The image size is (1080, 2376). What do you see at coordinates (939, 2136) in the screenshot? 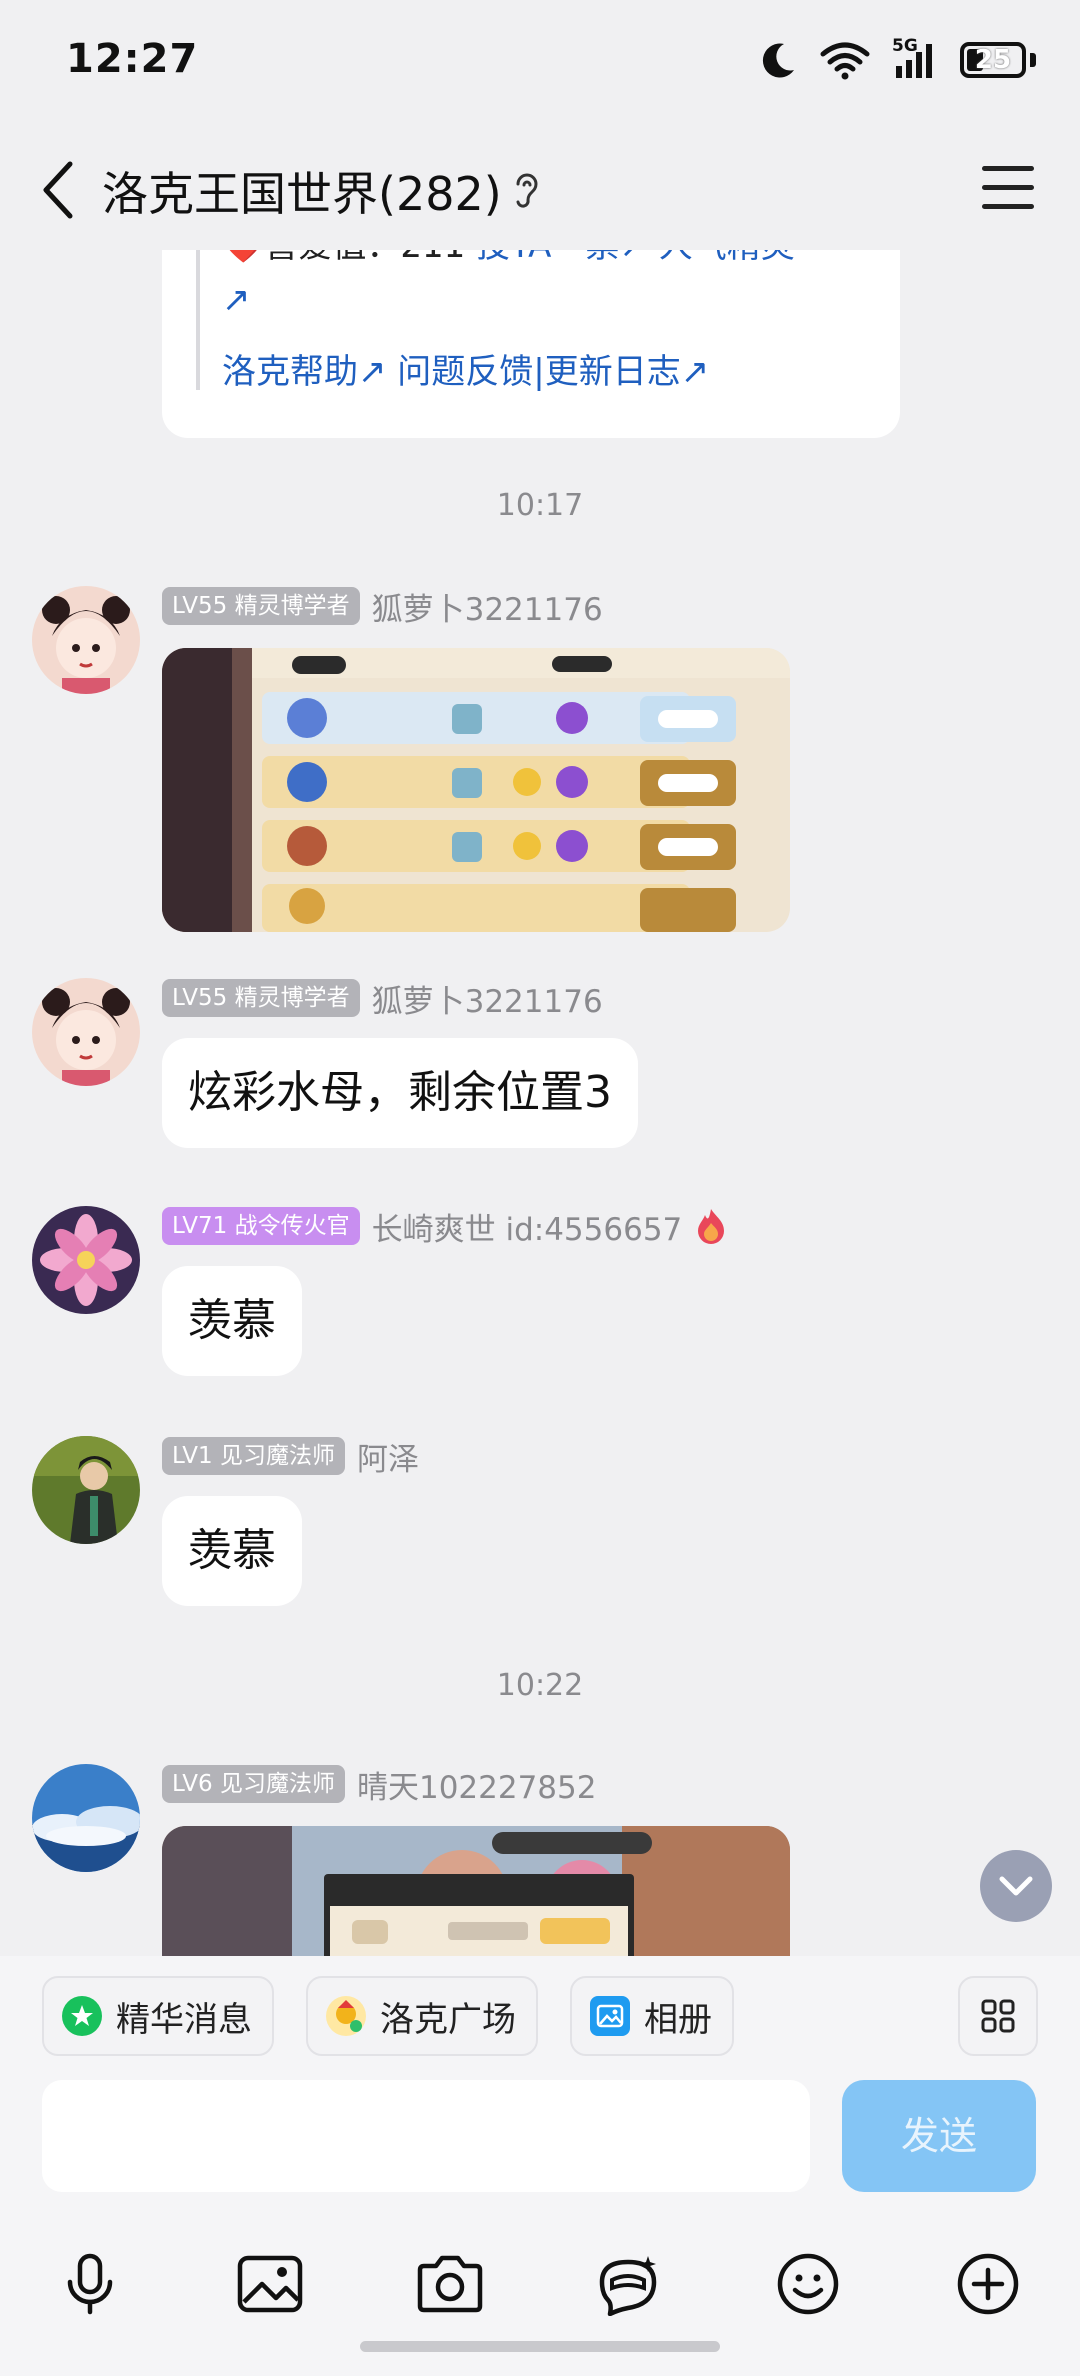
I see `send-button: 发送` at bounding box center [939, 2136].